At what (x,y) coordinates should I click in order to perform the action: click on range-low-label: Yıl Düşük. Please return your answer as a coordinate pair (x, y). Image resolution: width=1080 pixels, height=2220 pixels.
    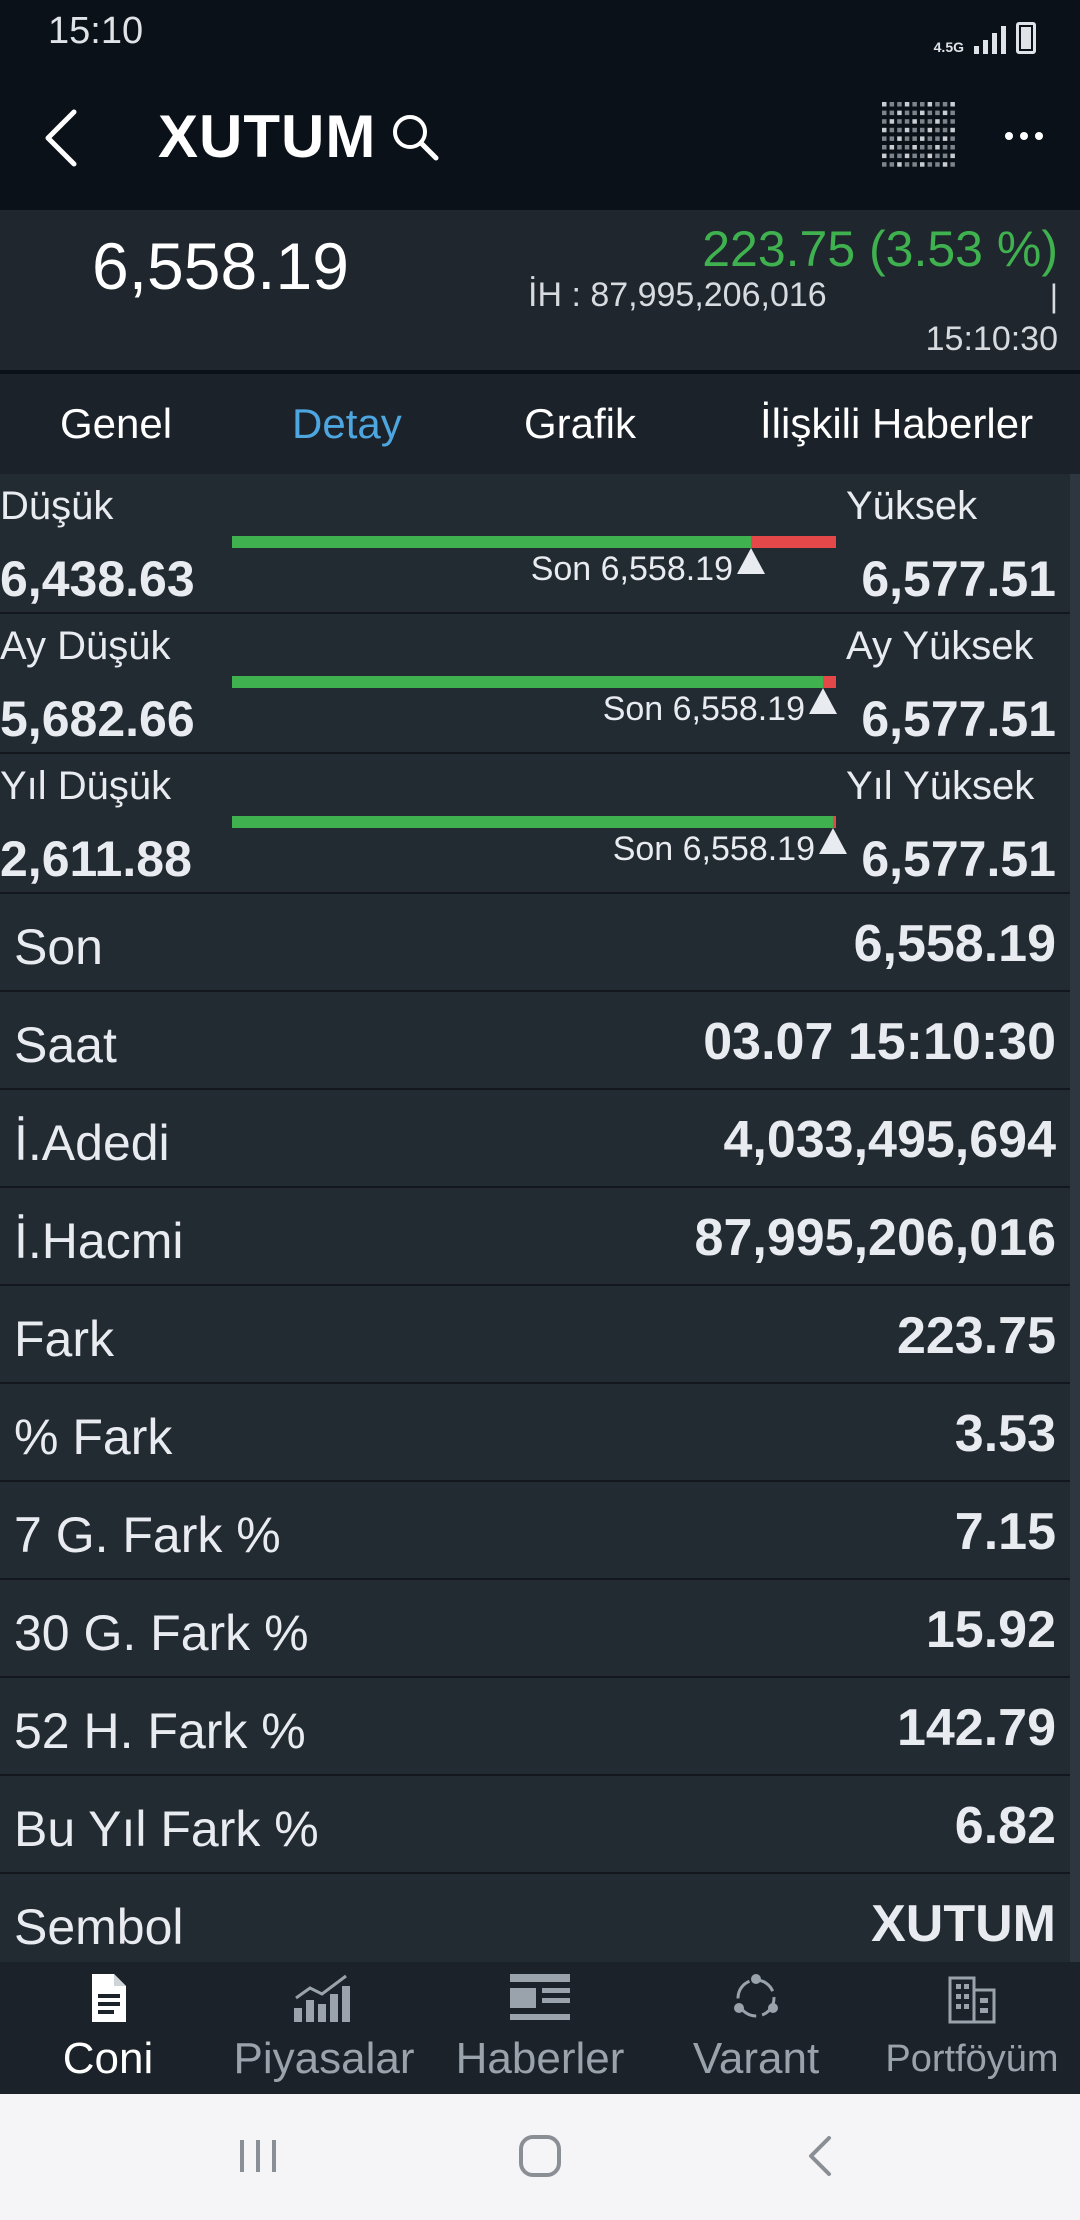
    Looking at the image, I should click on (86, 786).